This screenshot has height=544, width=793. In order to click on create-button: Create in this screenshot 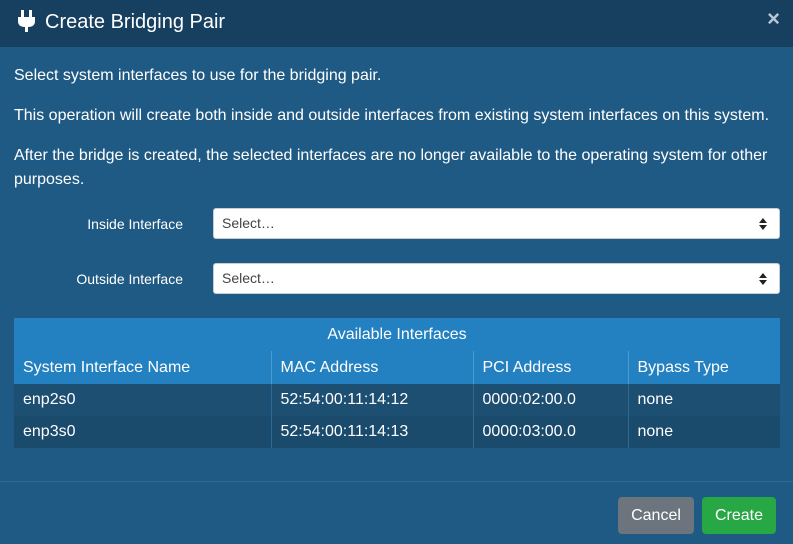, I will do `click(739, 515)`.